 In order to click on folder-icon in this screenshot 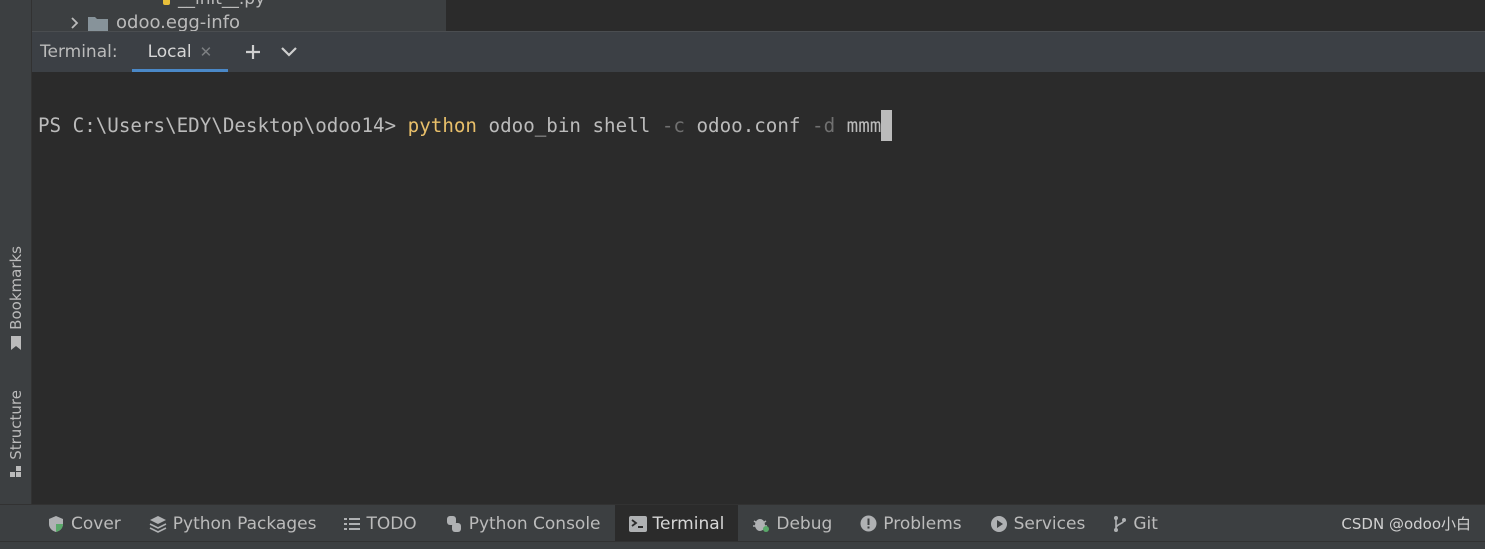, I will do `click(98, 23)`.